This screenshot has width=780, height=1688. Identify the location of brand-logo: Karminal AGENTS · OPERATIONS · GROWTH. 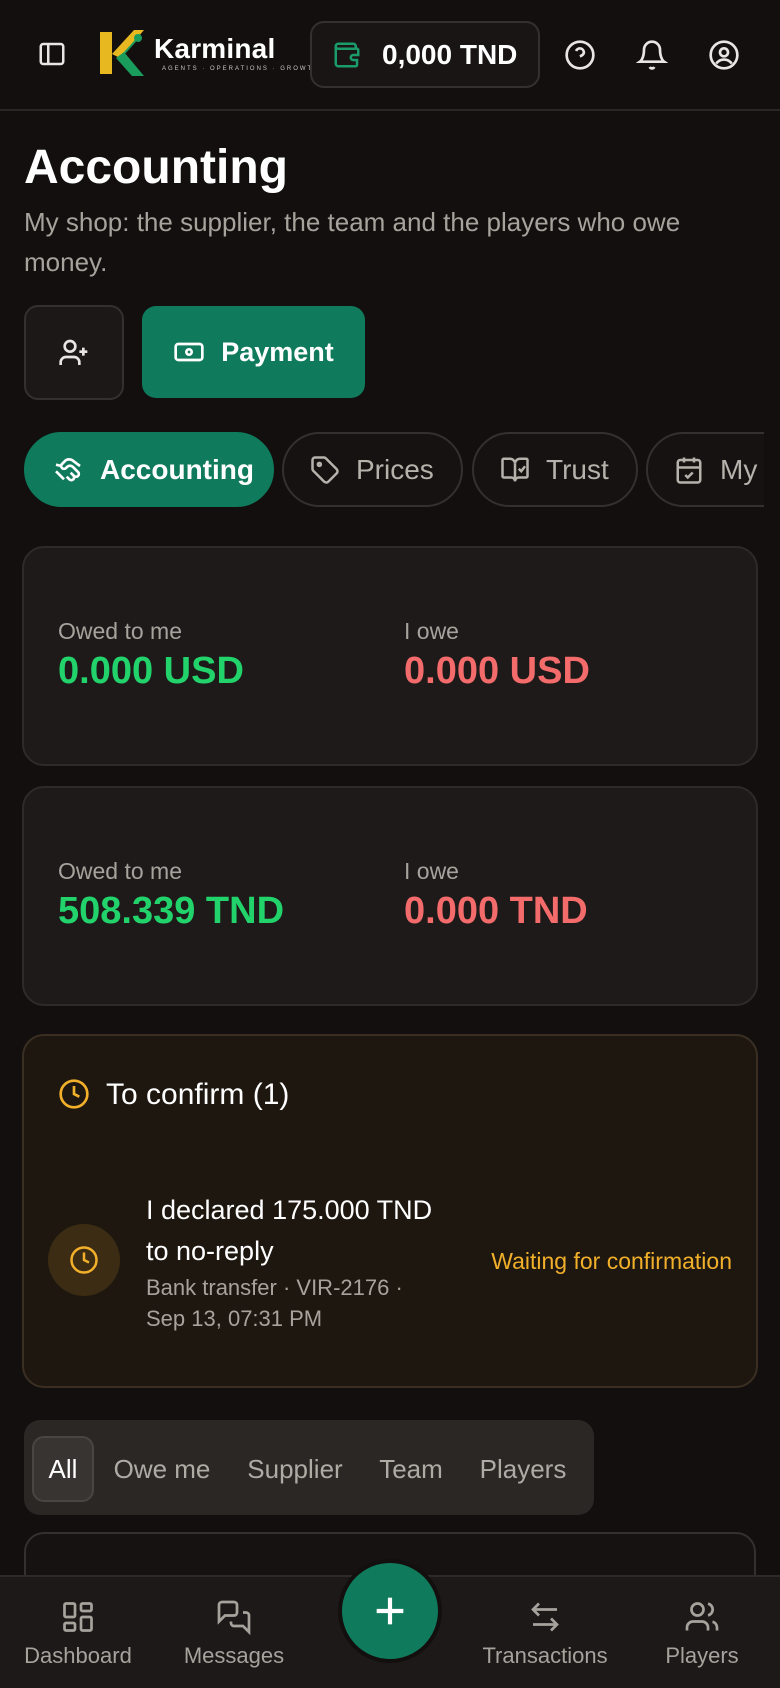
(209, 53).